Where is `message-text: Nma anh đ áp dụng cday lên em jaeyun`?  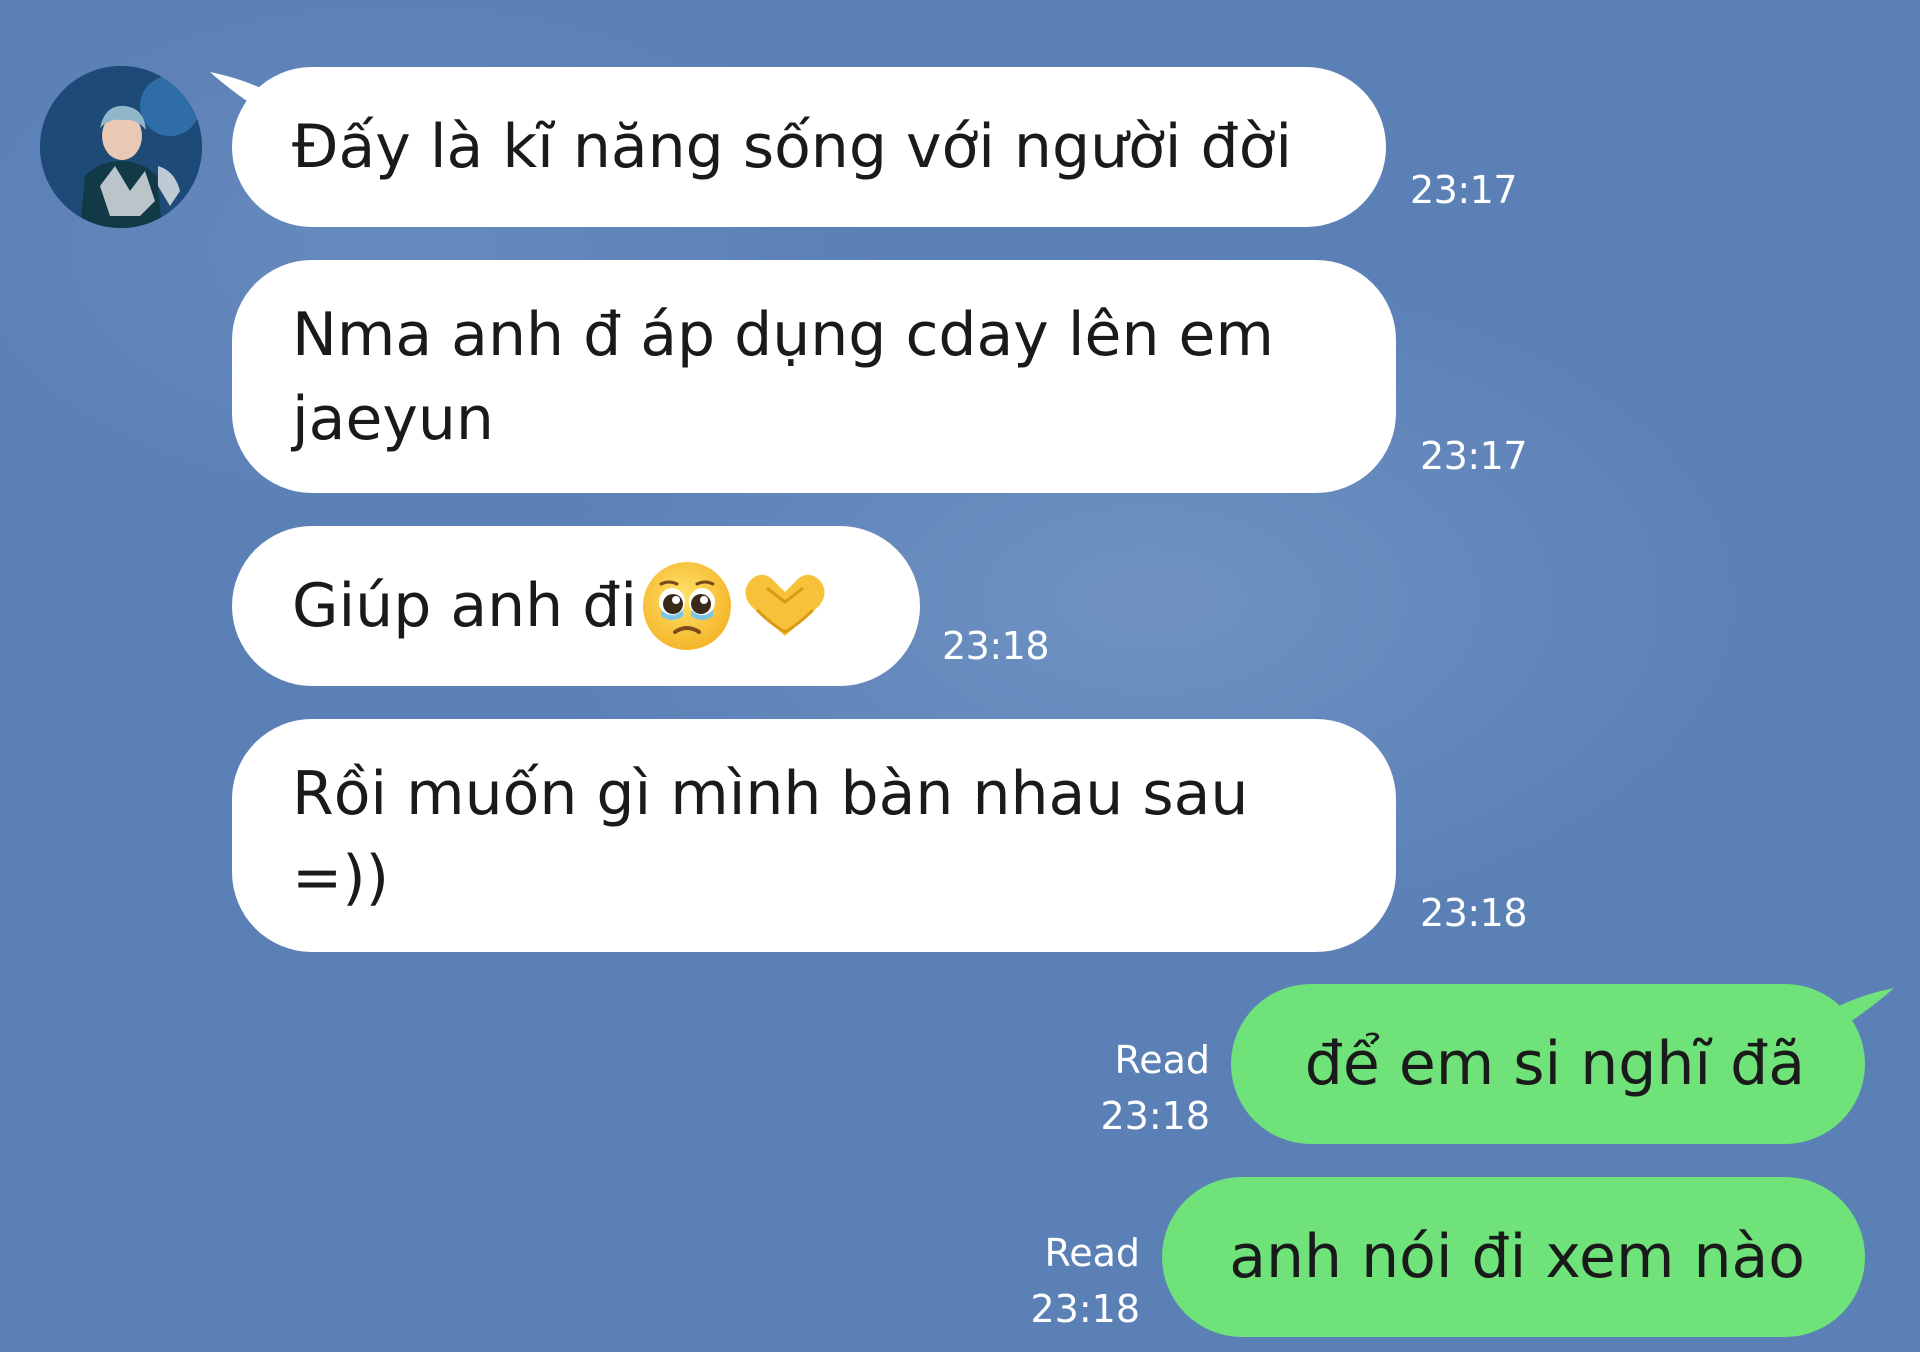
message-text: Nma anh đ áp dụng cday lên em jaeyun is located at coordinates (783, 376).